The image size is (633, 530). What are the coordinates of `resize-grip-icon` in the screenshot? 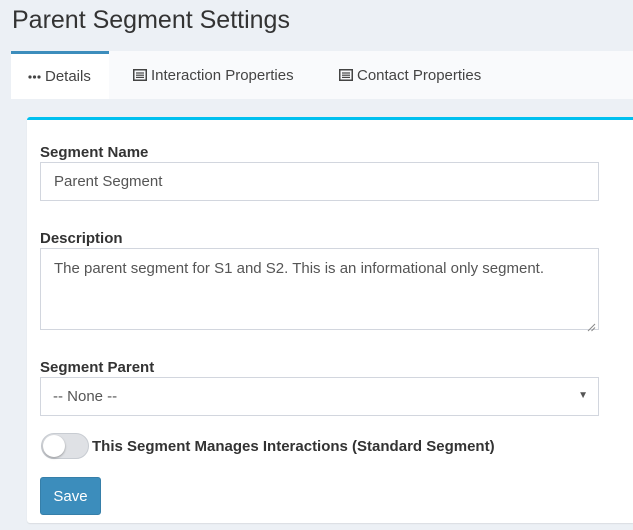 It's located at (591, 325).